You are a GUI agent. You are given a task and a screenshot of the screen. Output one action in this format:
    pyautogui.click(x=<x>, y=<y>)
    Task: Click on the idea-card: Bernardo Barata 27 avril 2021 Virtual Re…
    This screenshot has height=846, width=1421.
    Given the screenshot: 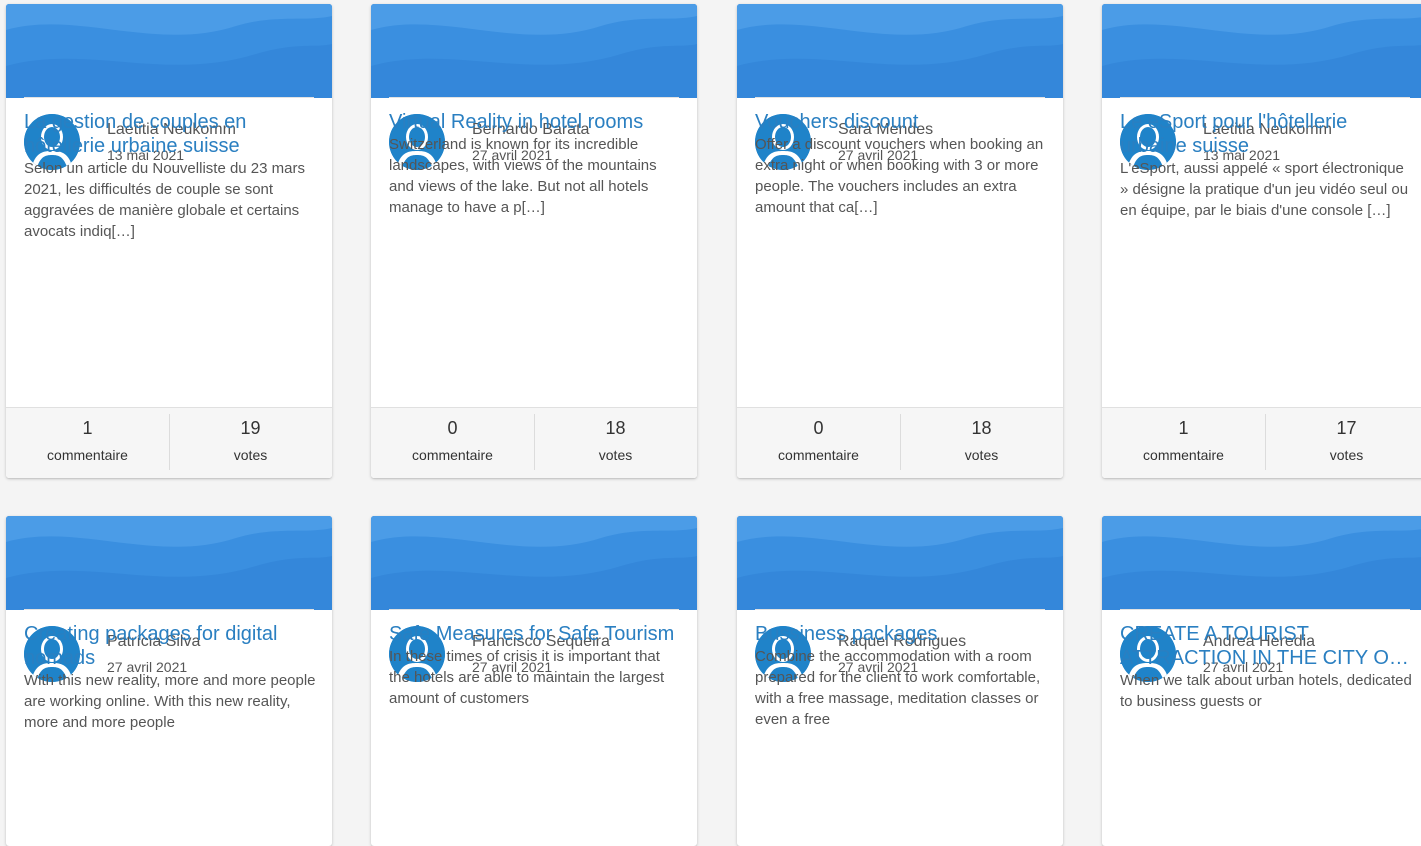 What is the action you would take?
    pyautogui.click(x=534, y=241)
    